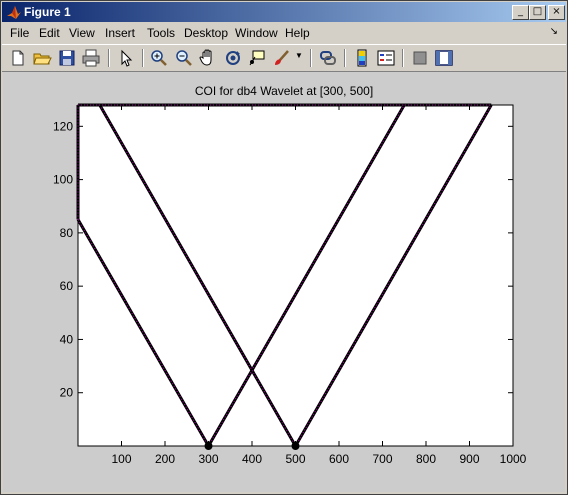  I want to click on menu-insert: Insert, so click(120, 33).